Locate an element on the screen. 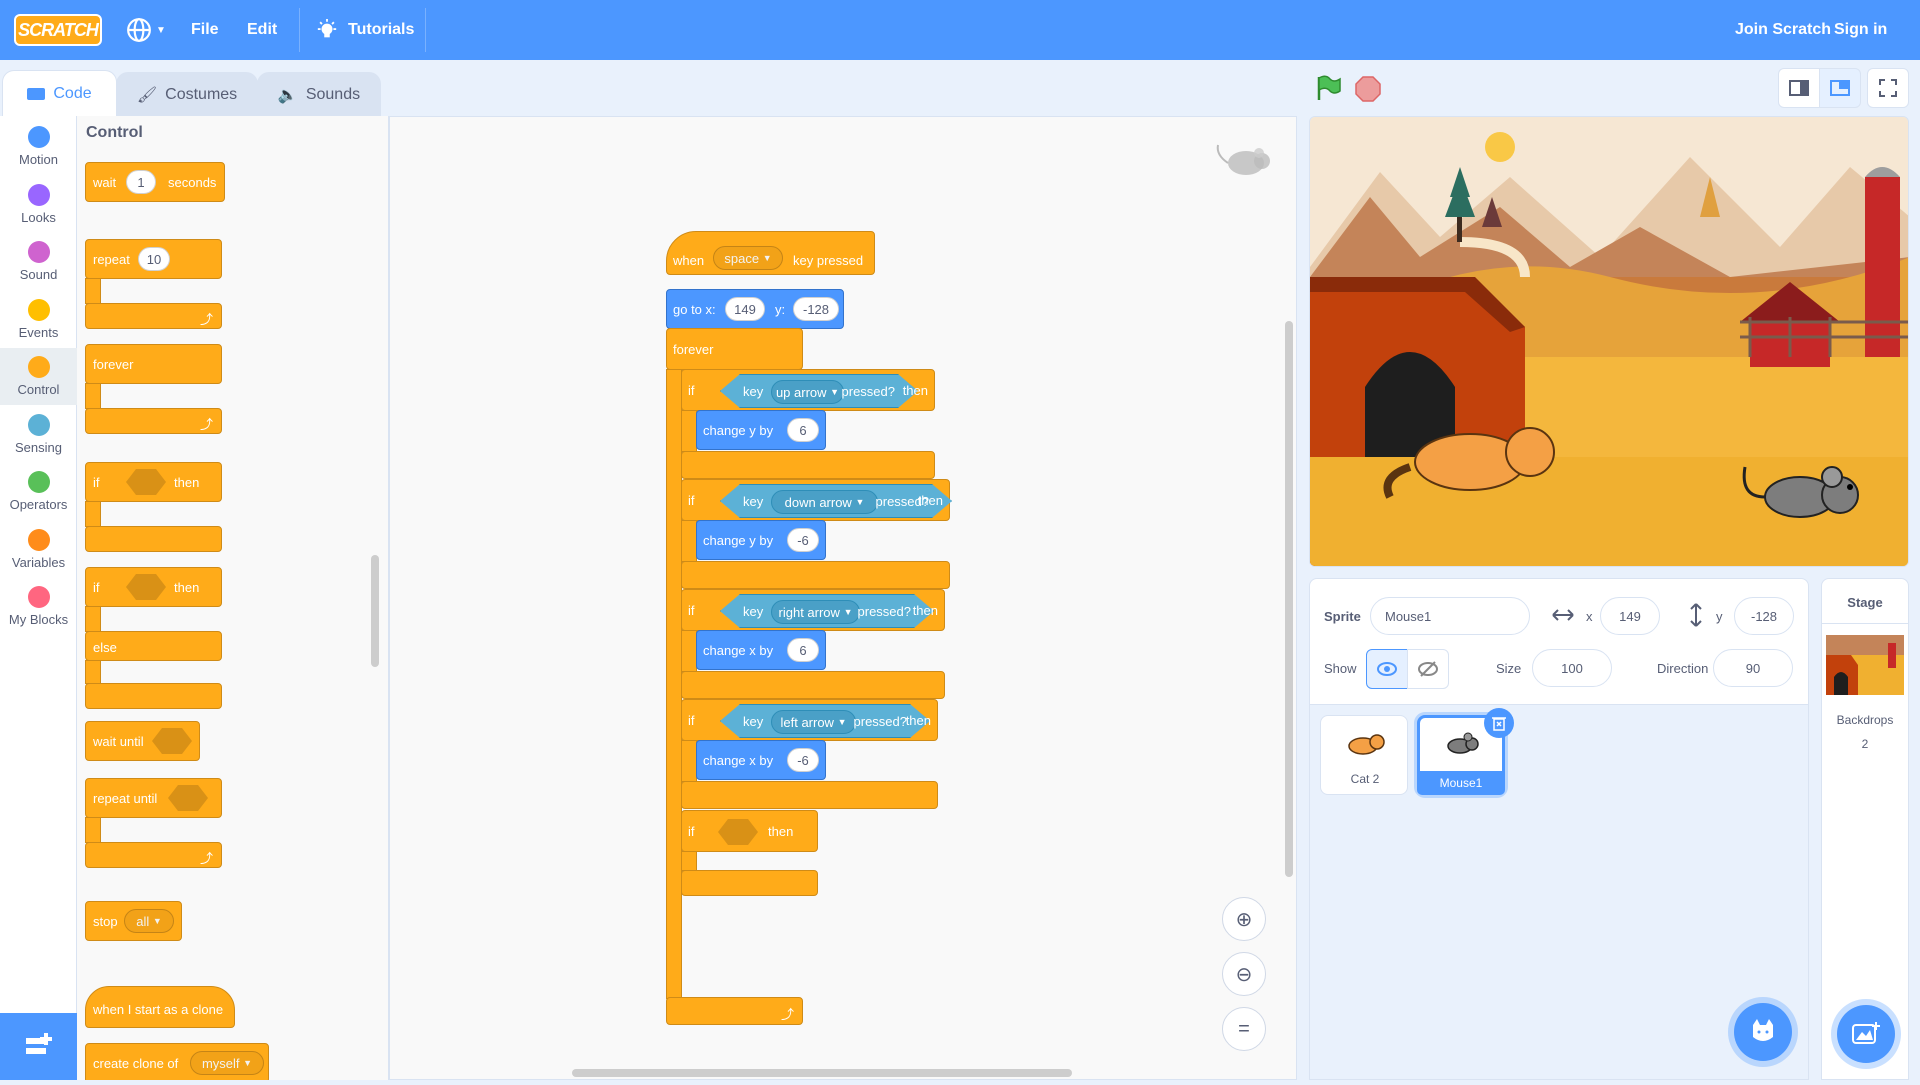 The image size is (1920, 1085). key-dropdown: up arrow ▼ is located at coordinates (807, 392).